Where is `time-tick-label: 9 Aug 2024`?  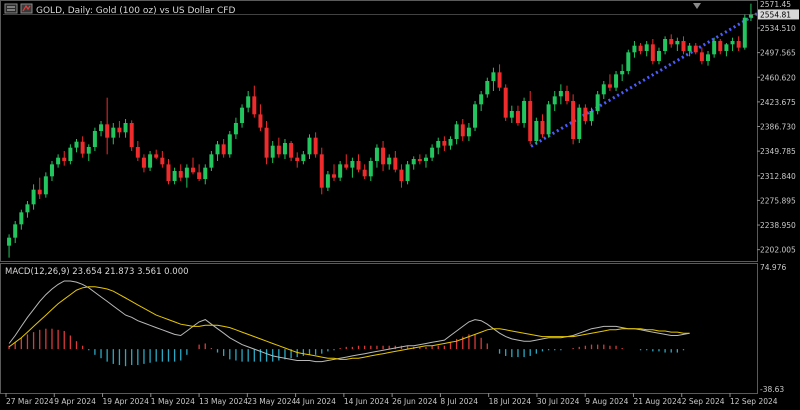 time-tick-label: 9 Aug 2024 is located at coordinates (606, 401).